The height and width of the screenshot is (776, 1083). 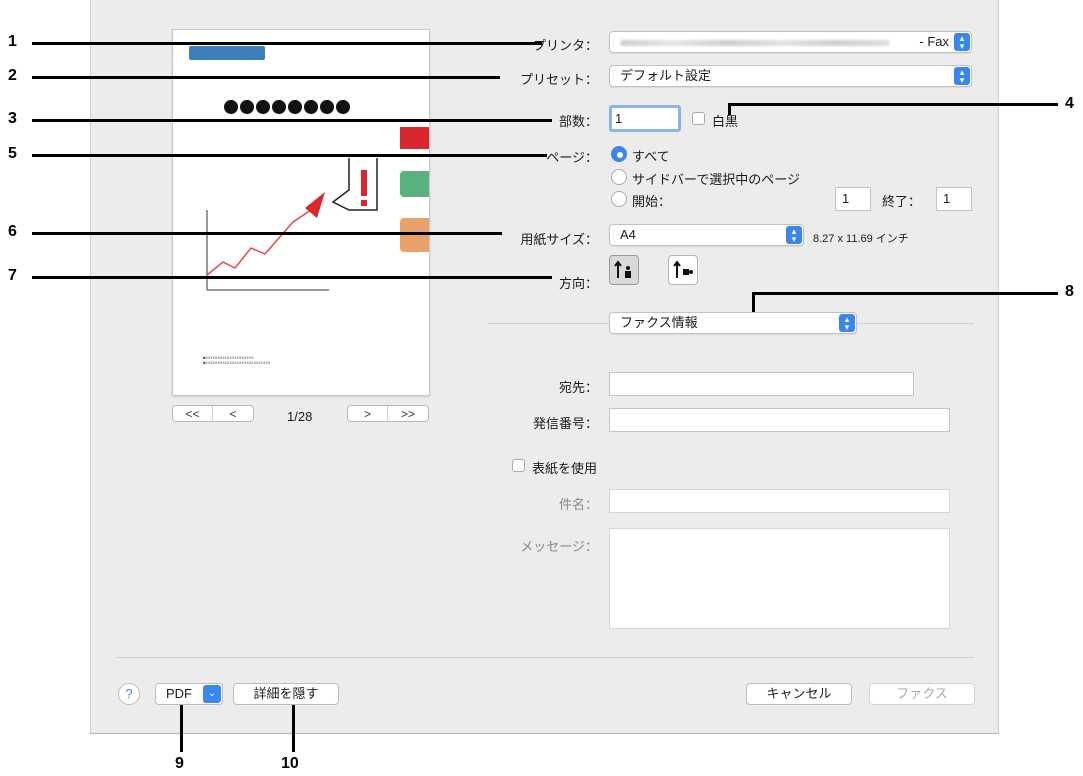 I want to click on fax-message-textarea, so click(x=779, y=578).